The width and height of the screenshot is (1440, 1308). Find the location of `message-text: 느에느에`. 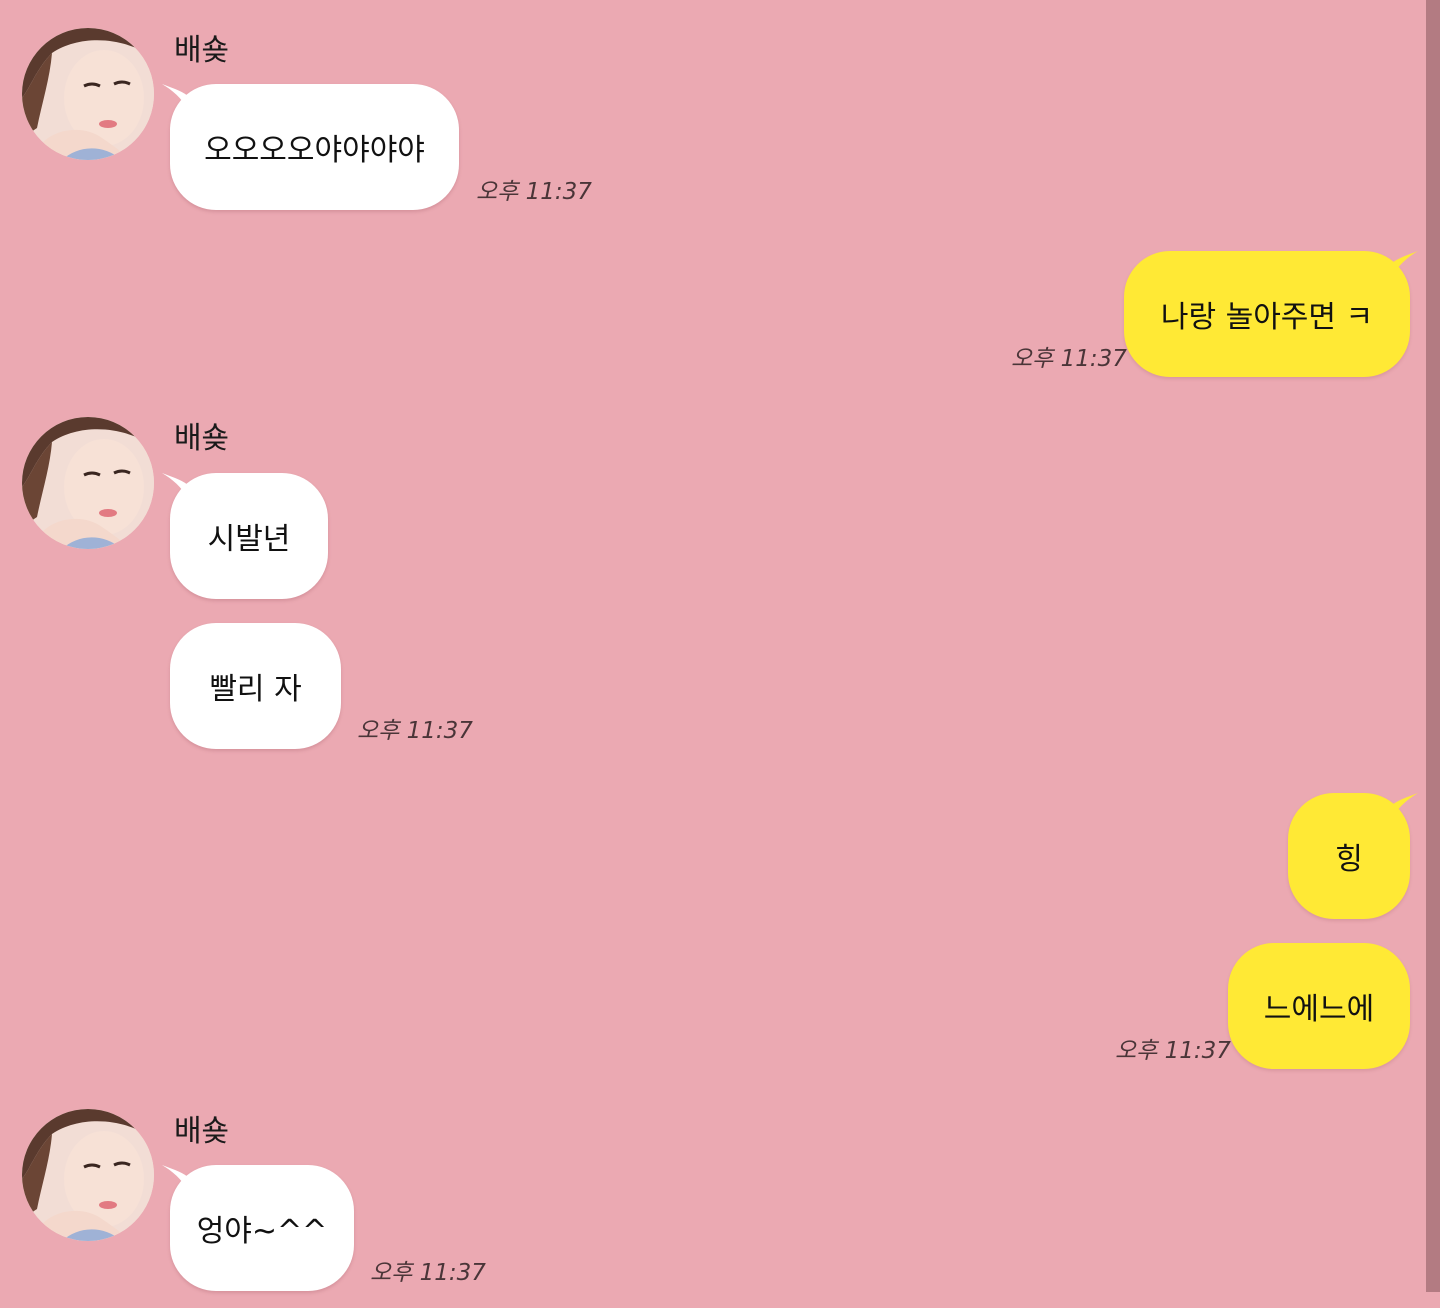

message-text: 느에느에 is located at coordinates (1319, 1009).